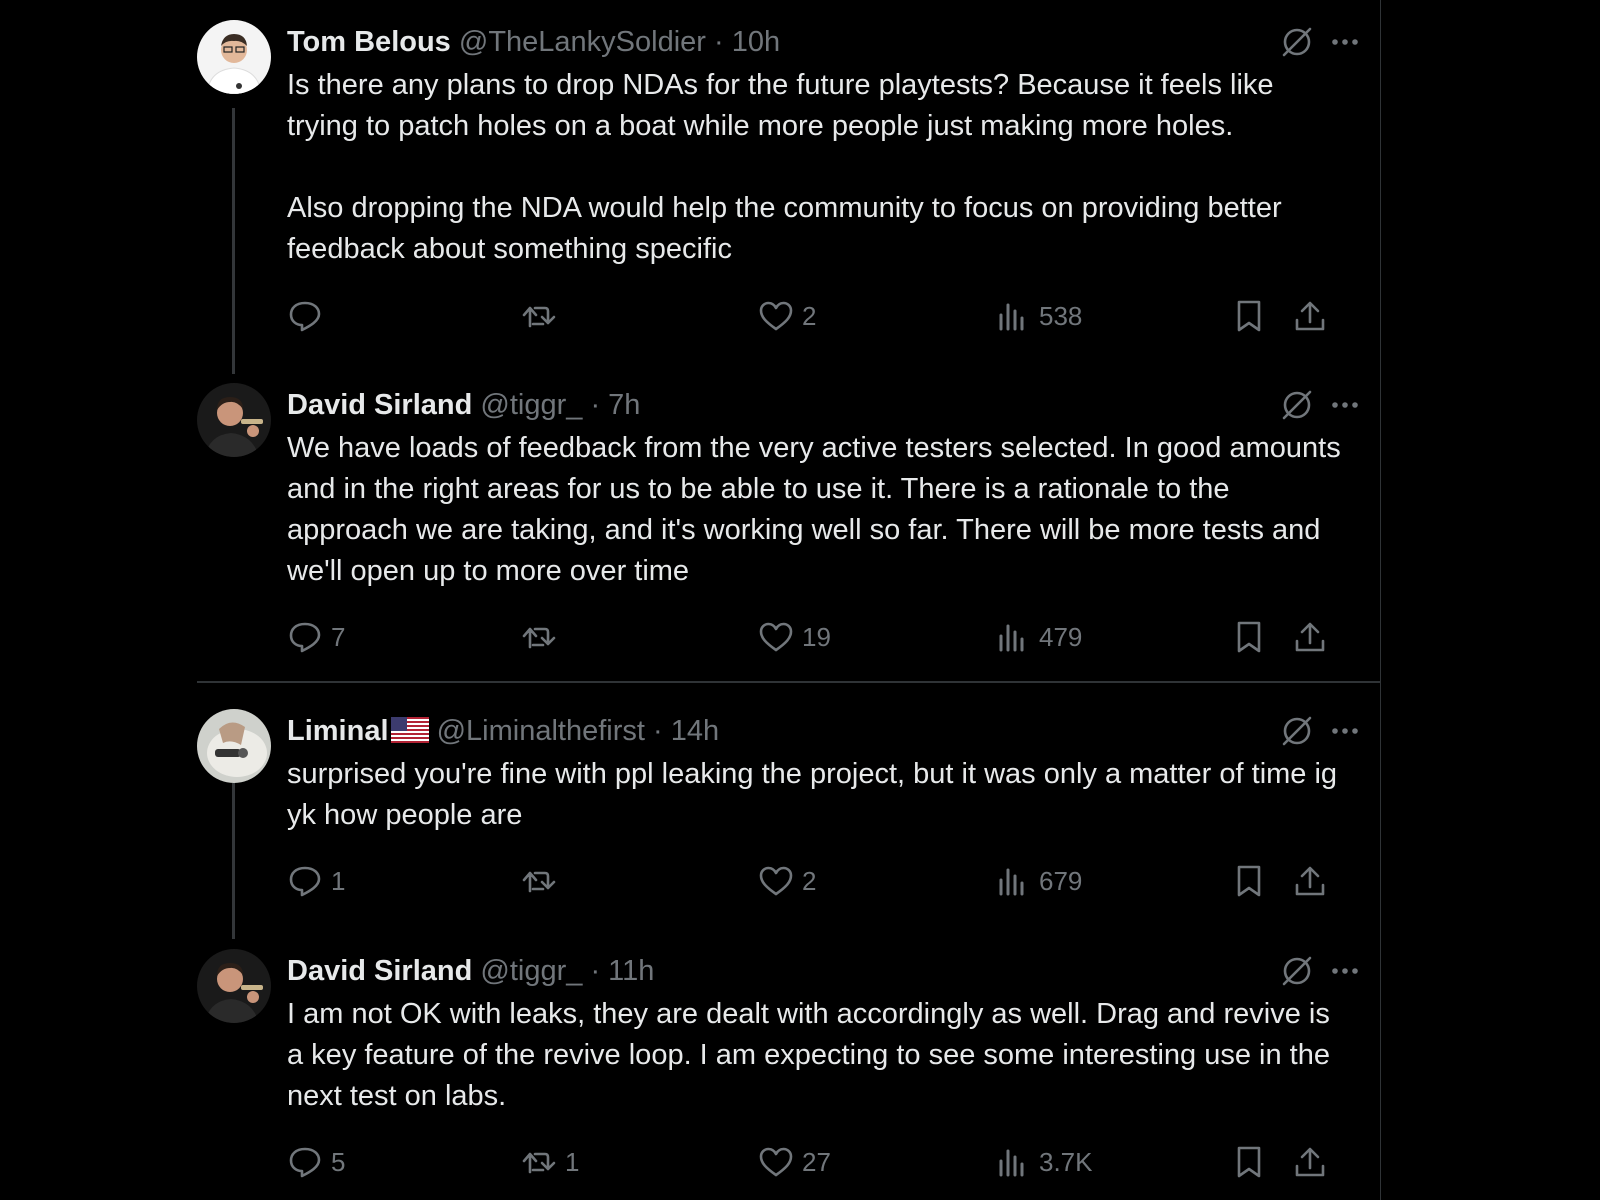  What do you see at coordinates (1038, 881) in the screenshot?
I see `views-button: 679` at bounding box center [1038, 881].